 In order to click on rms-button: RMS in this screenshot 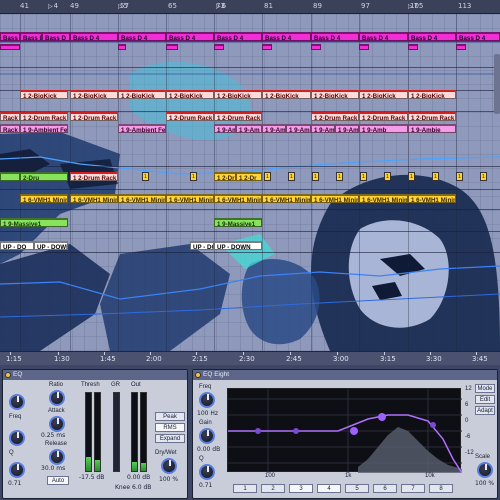, I will do `click(170, 427)`.